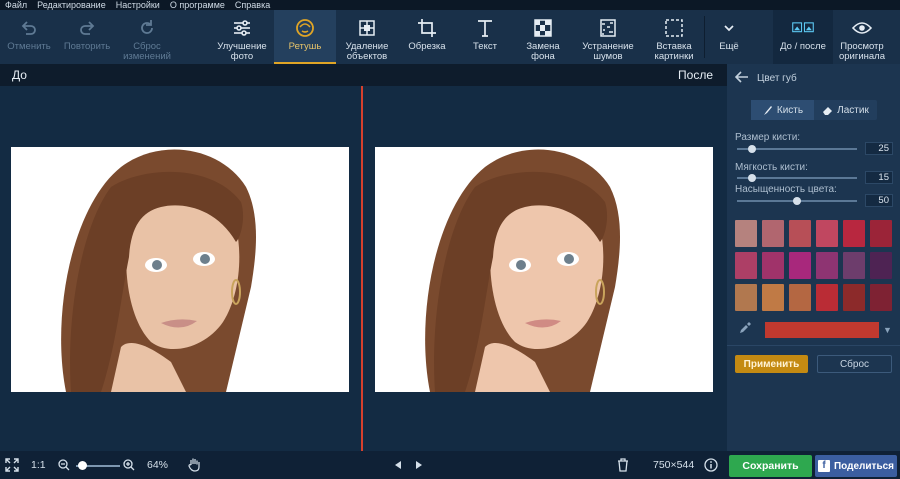 The width and height of the screenshot is (900, 479). I want to click on brush-size-value: 25, so click(879, 148).